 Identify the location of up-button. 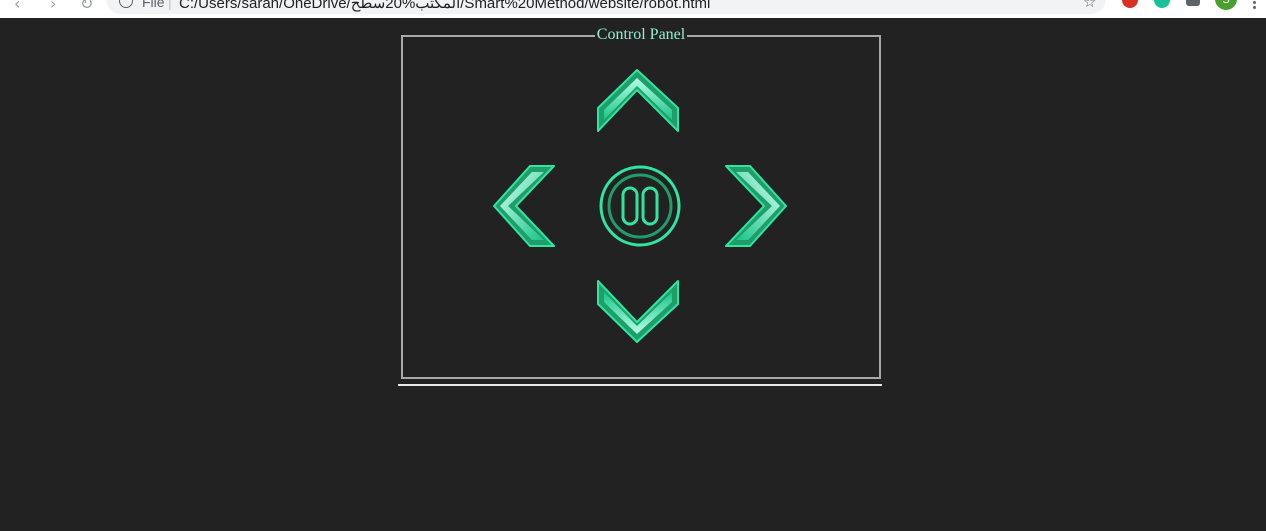
(638, 101).